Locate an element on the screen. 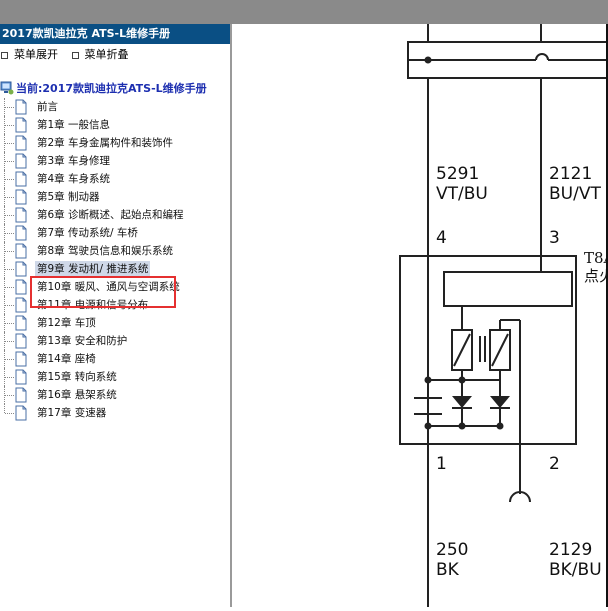  wire-number-top-right: 2121 is located at coordinates (571, 174).